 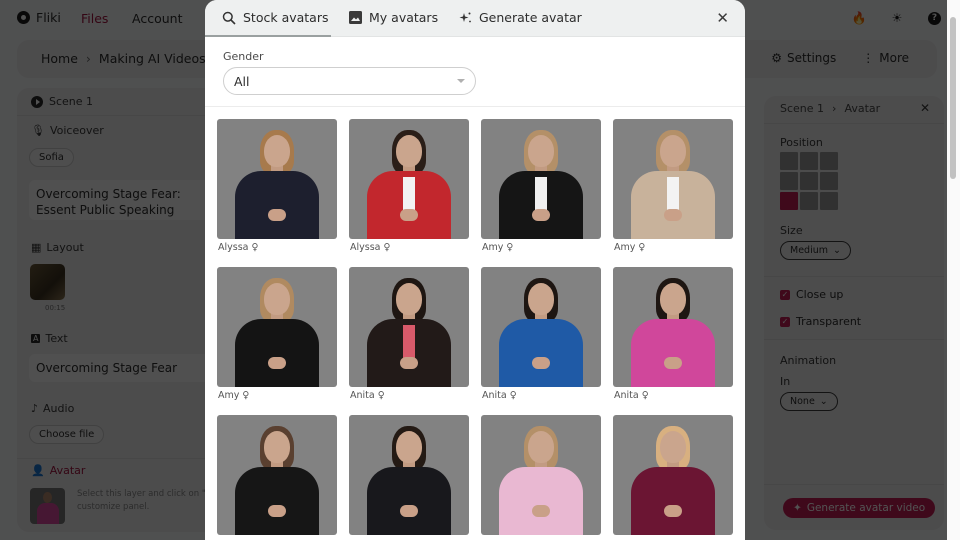 What do you see at coordinates (465, 18) in the screenshot?
I see `sparkle-icon` at bounding box center [465, 18].